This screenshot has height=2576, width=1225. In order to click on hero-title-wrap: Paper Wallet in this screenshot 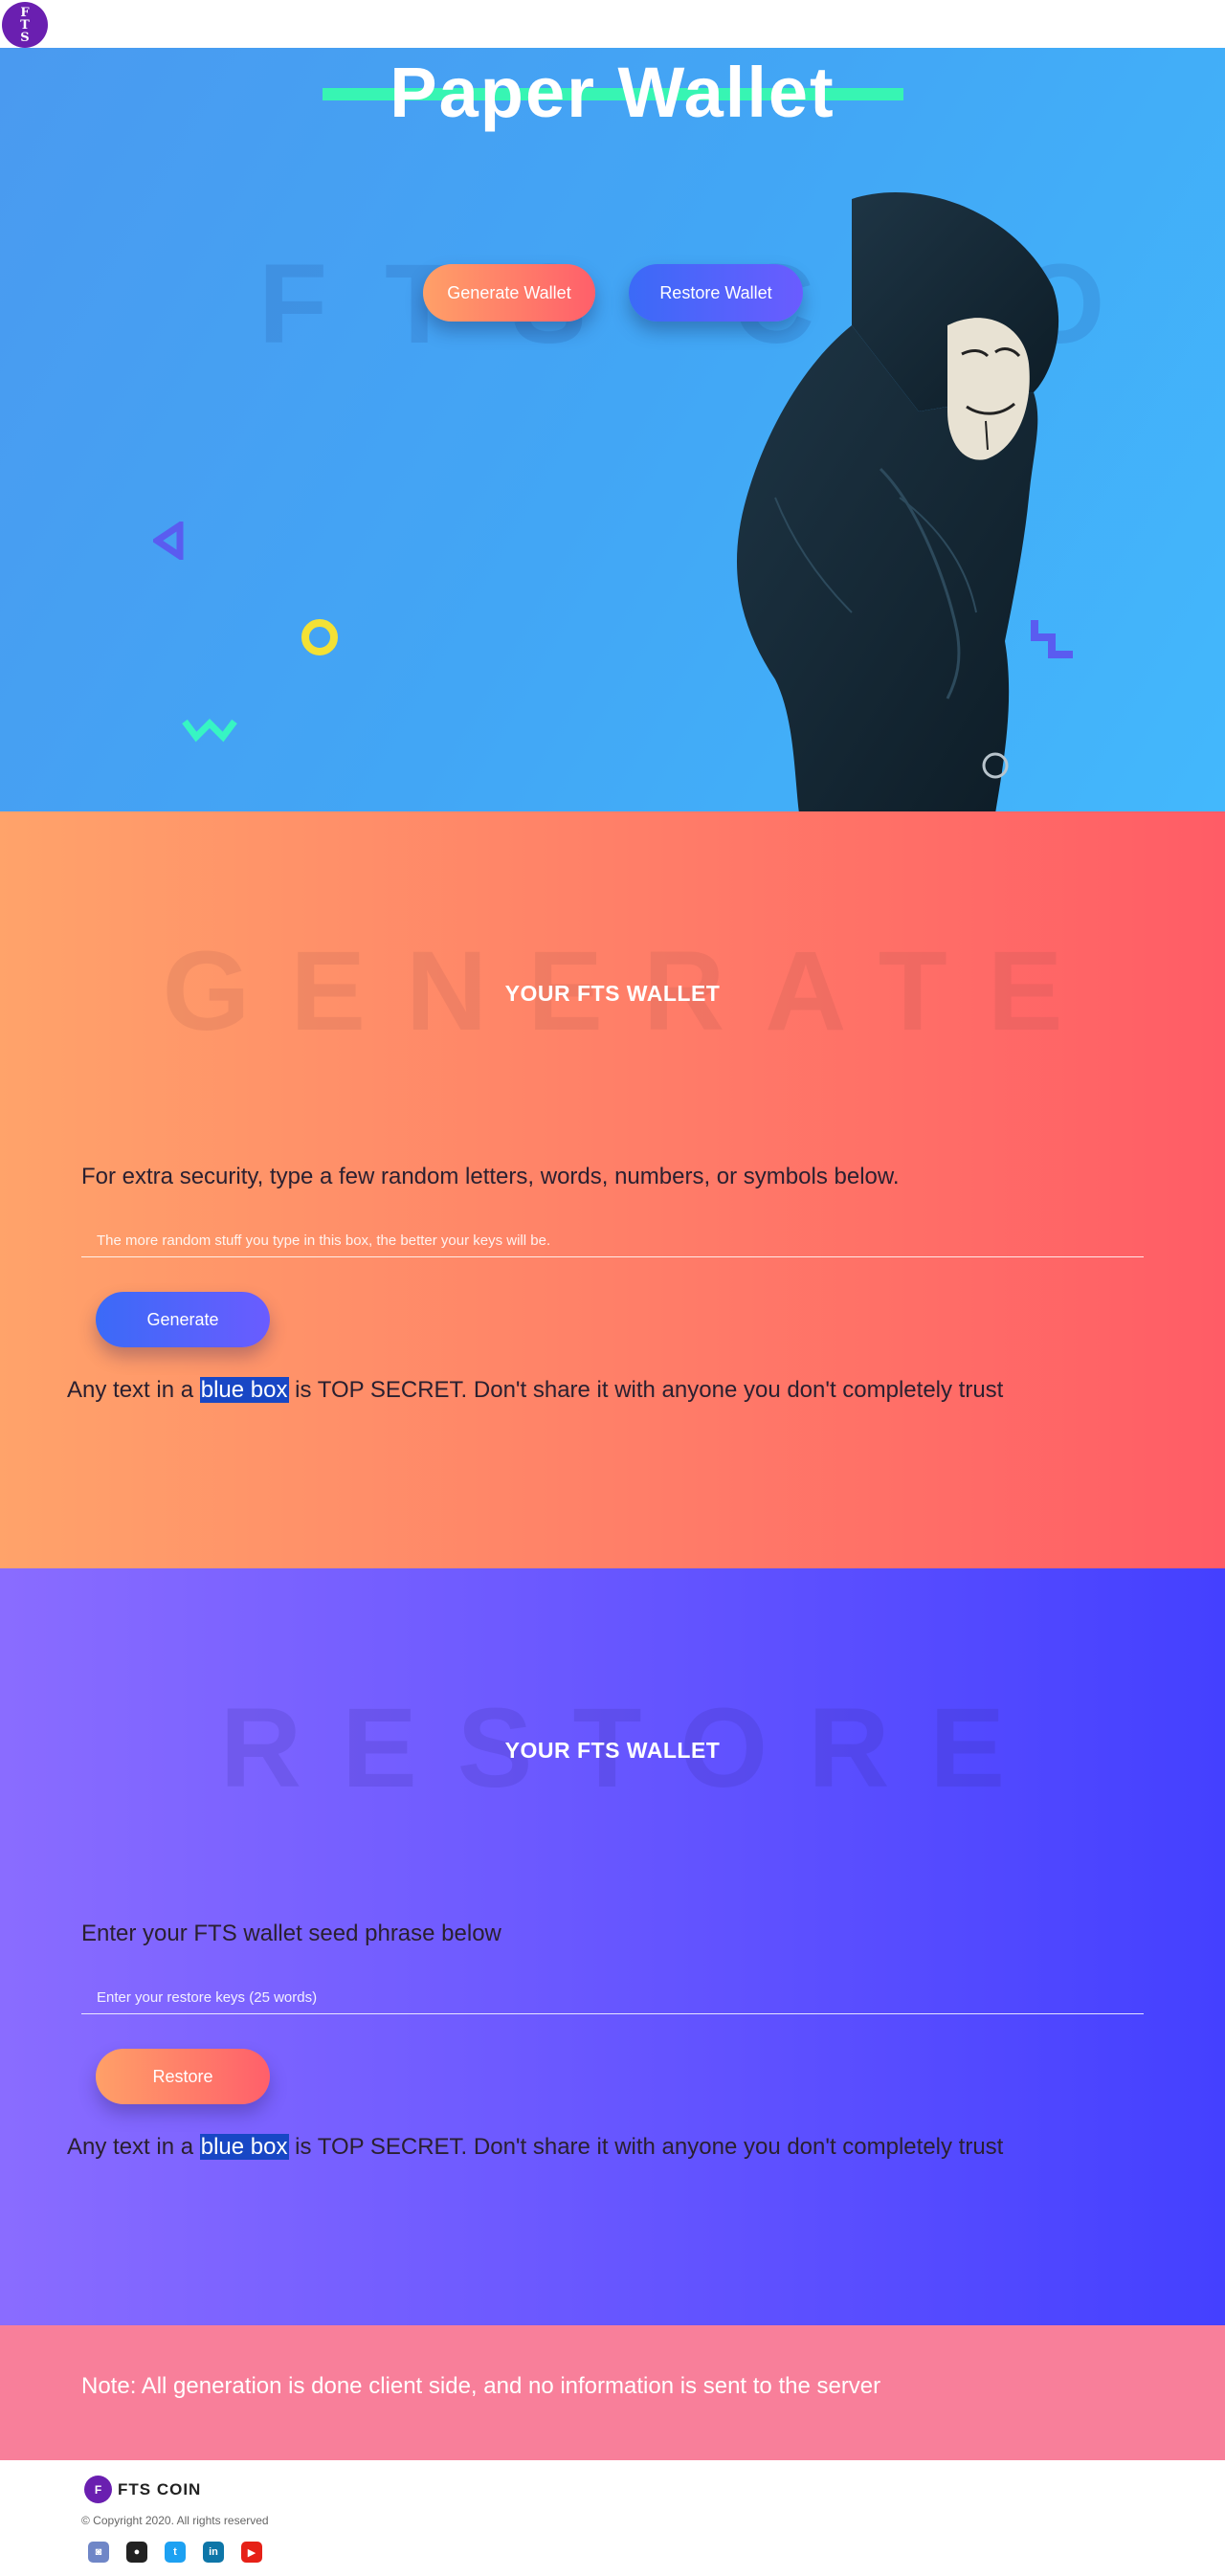, I will do `click(613, 100)`.